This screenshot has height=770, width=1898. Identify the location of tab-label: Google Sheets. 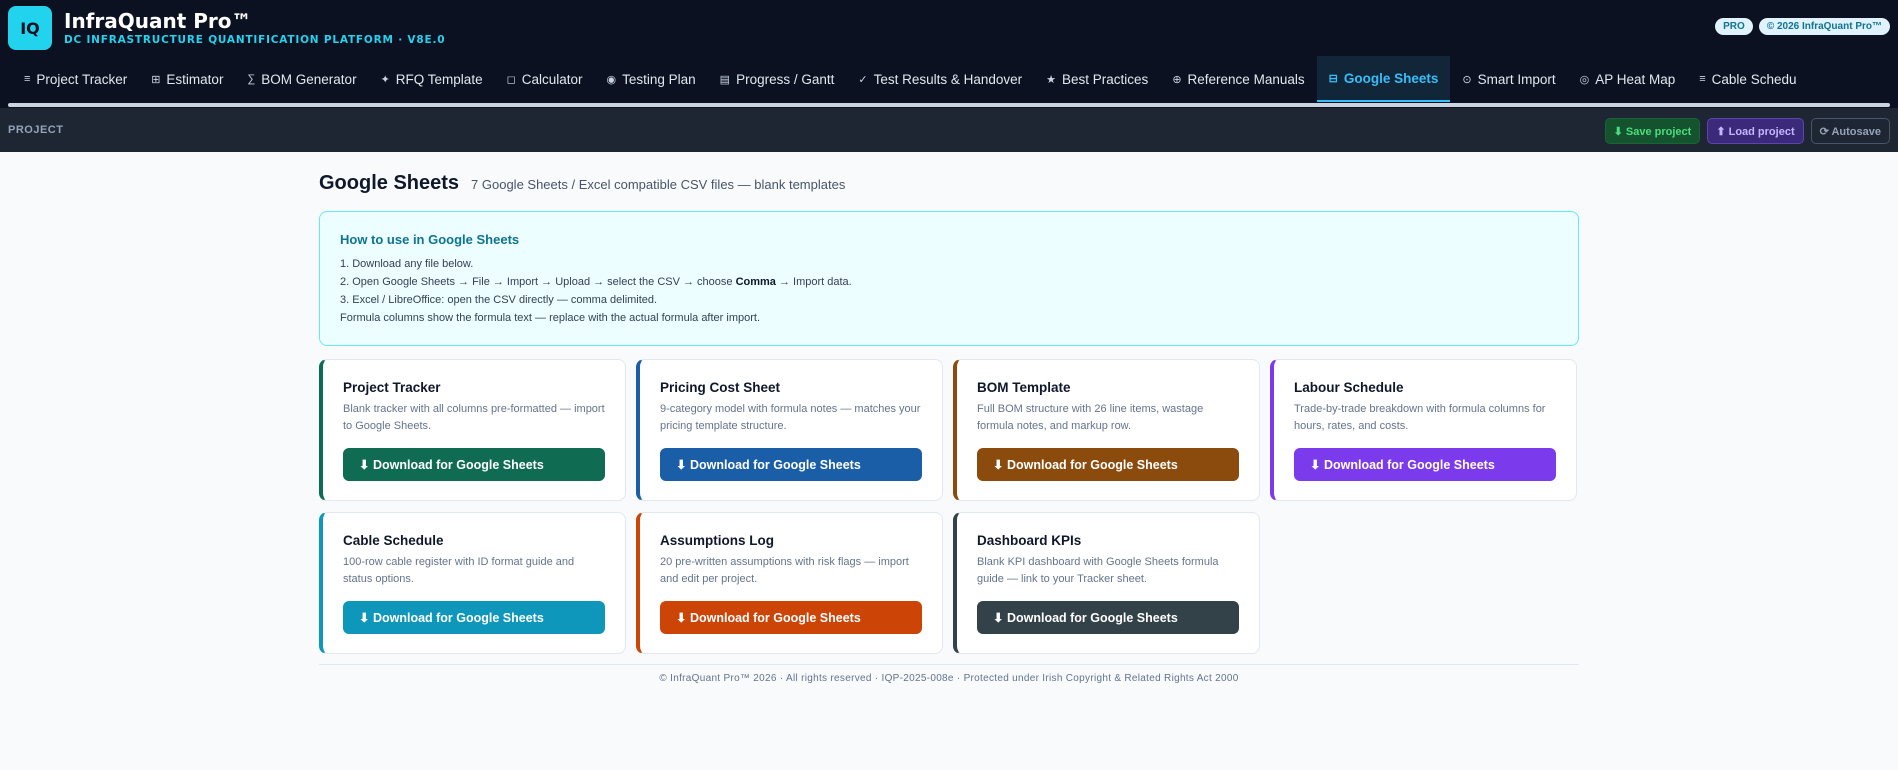
(1391, 78).